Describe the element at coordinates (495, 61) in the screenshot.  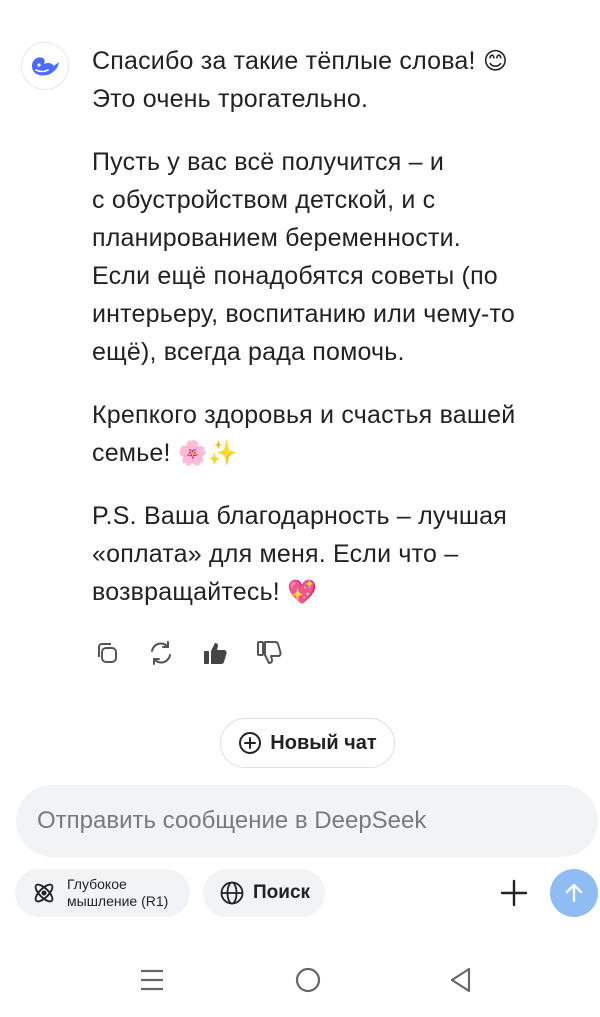
I see `emoji: 😊` at that location.